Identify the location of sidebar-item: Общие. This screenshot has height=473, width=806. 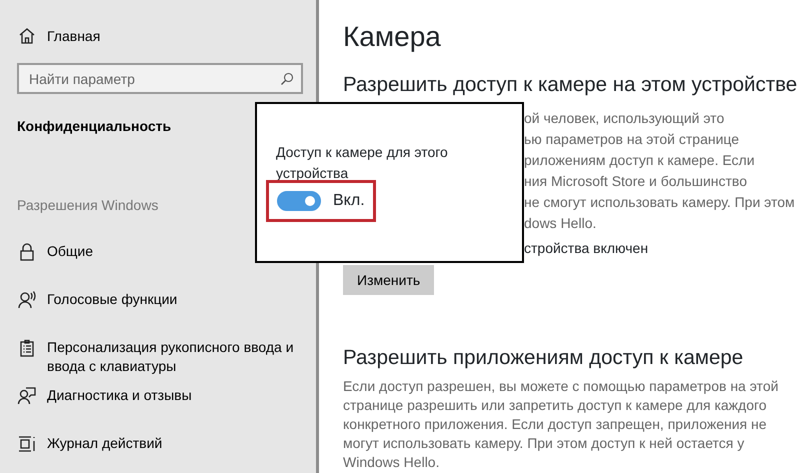
(166, 266).